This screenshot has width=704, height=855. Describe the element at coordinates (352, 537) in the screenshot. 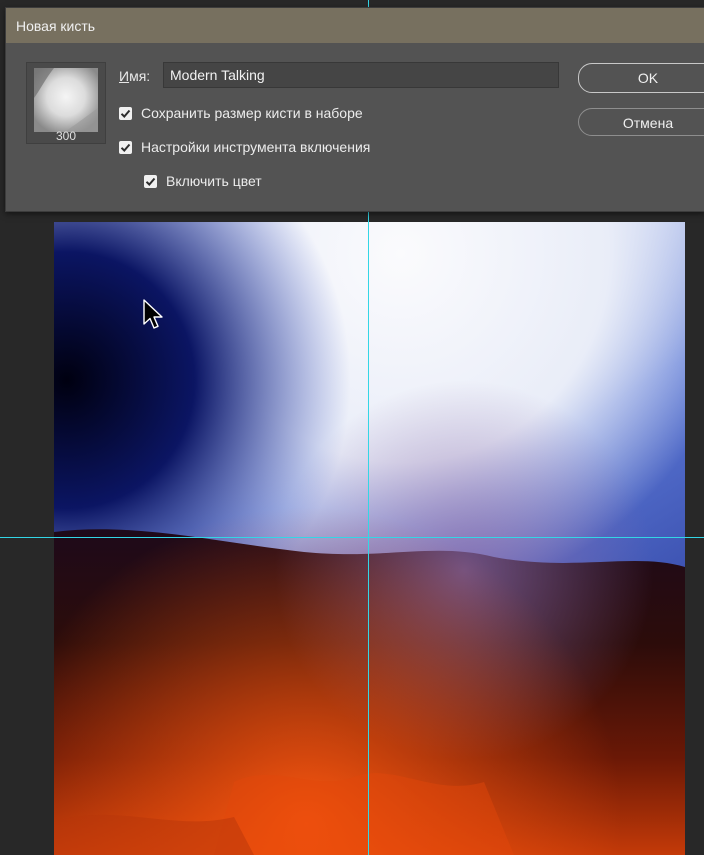

I see `horizontal-guide` at that location.